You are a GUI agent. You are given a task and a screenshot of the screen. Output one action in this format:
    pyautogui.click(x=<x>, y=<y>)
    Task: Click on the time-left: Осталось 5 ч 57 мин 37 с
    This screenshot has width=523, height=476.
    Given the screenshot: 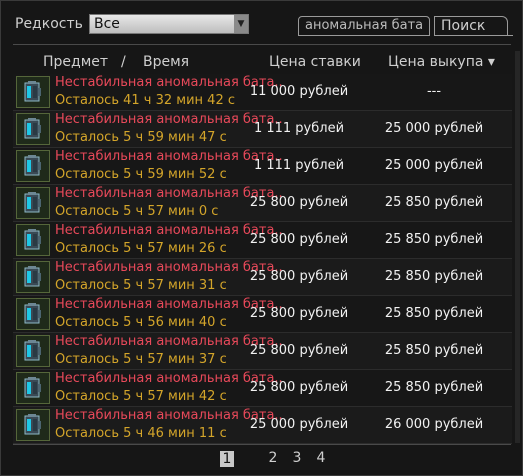 What is the action you would take?
    pyautogui.click(x=141, y=359)
    